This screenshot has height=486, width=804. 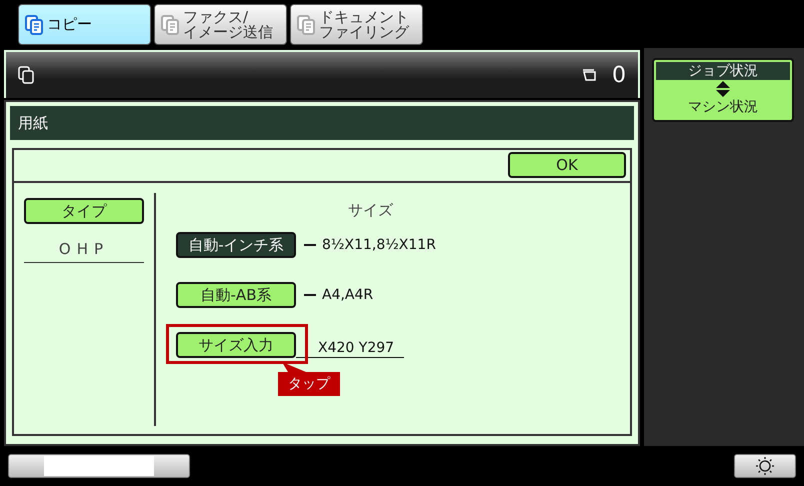 I want to click on bottom-bar-button, so click(x=99, y=466).